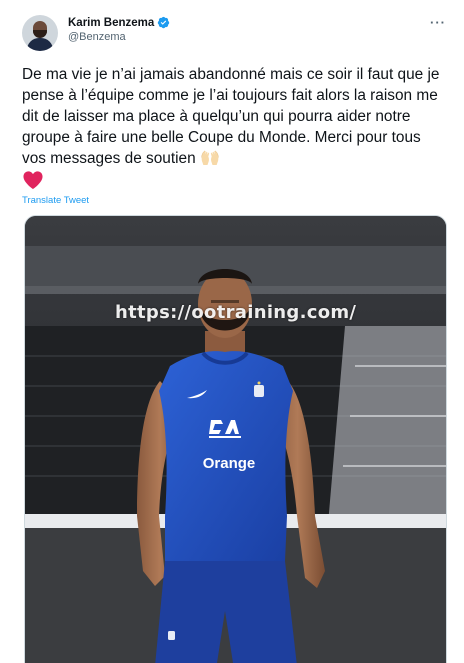 The width and height of the screenshot is (464, 663). I want to click on author-handle: @Benzema, so click(119, 37).